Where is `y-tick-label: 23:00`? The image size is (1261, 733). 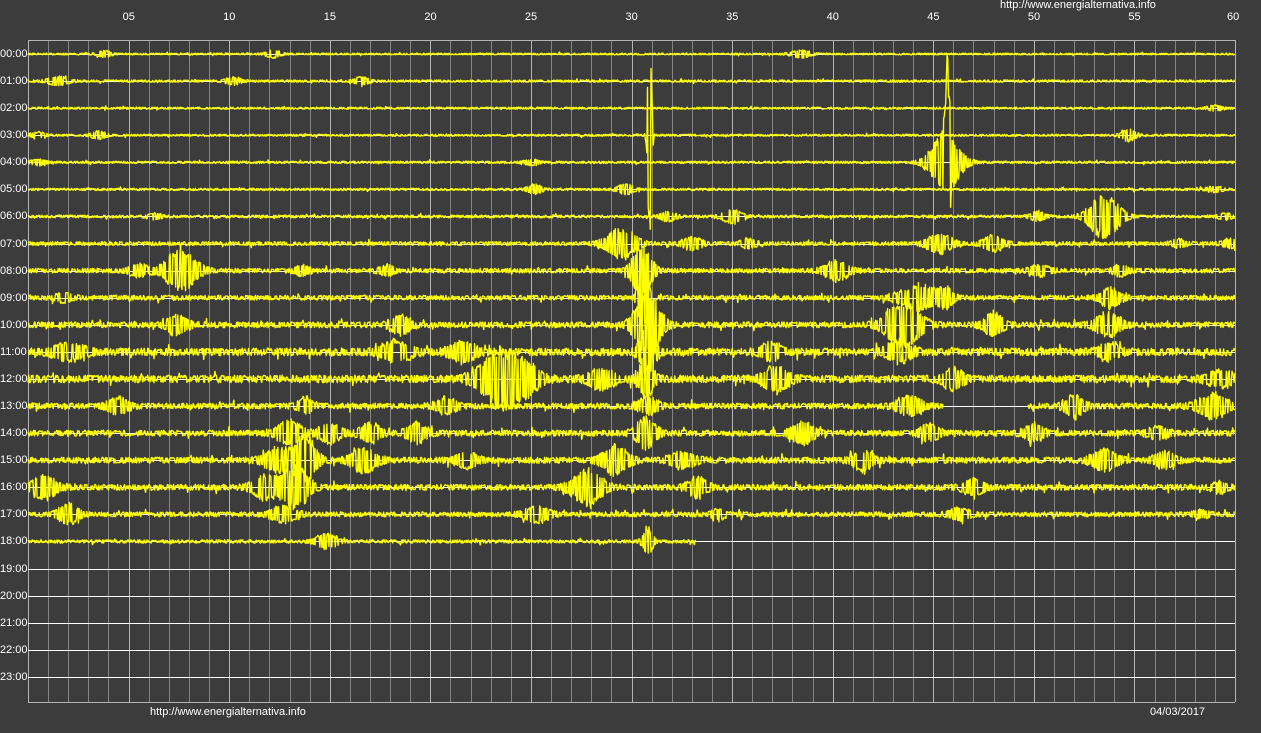
y-tick-label: 23:00 is located at coordinates (14, 676).